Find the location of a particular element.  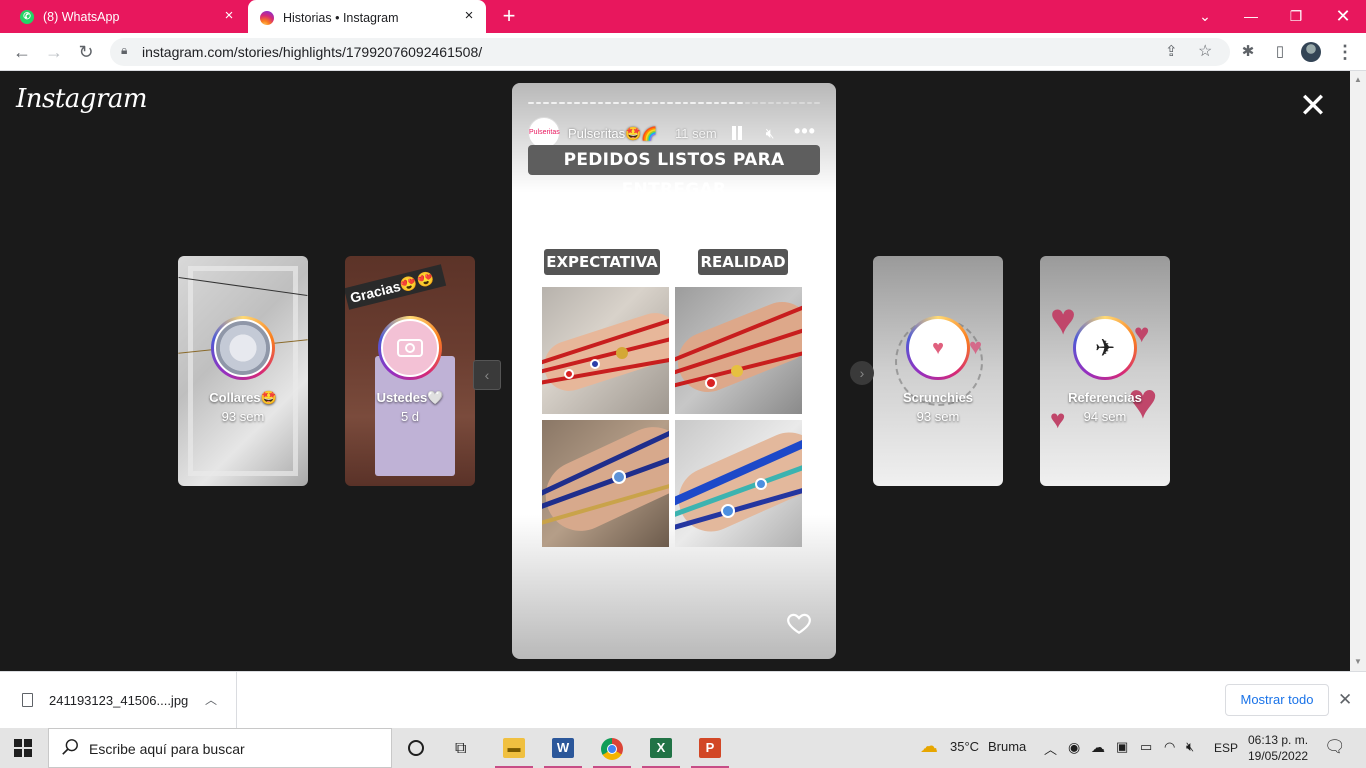

highlight-age: 94 sem is located at coordinates (1105, 416).